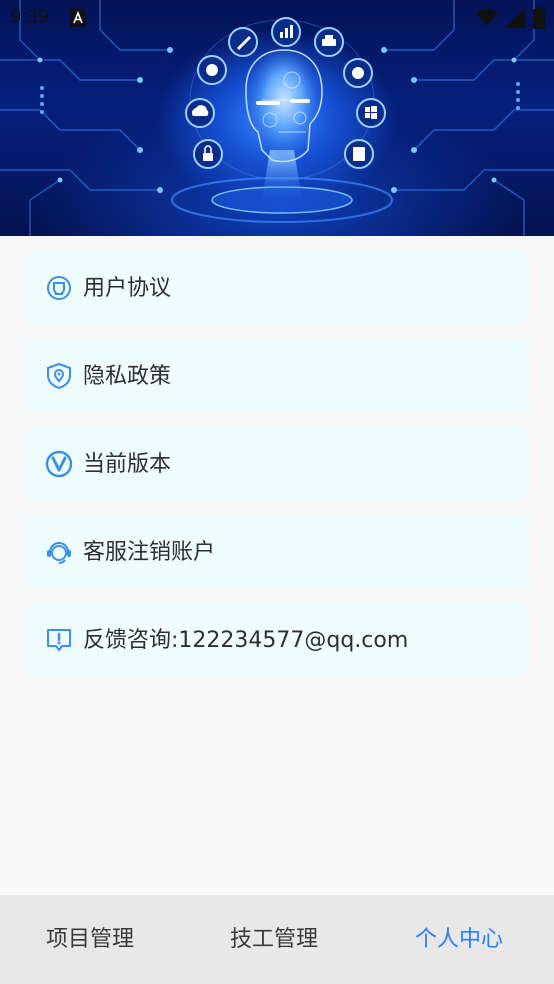 Image resolution: width=554 pixels, height=984 pixels. I want to click on tab-technician-management: 技工管理, so click(274, 940).